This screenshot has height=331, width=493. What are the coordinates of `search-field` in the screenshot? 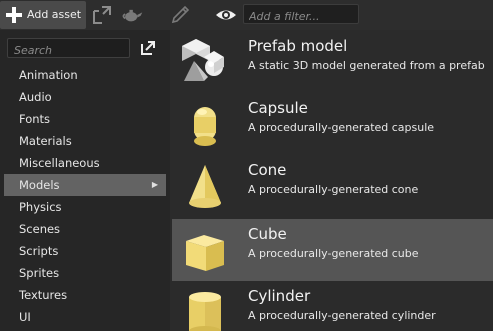 It's located at (68, 49).